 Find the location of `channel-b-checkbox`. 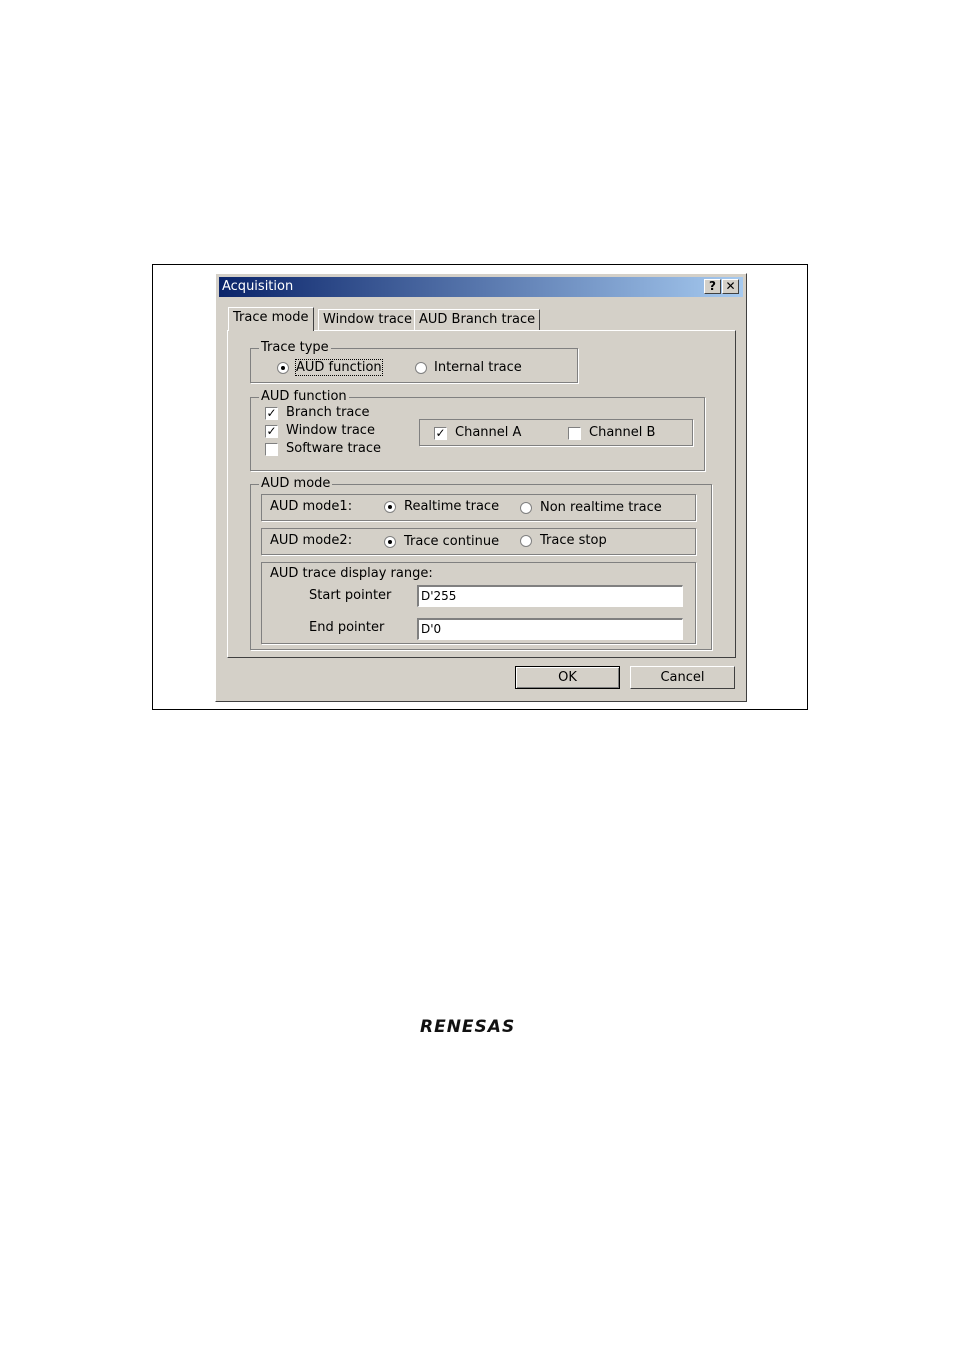

channel-b-checkbox is located at coordinates (574, 433).